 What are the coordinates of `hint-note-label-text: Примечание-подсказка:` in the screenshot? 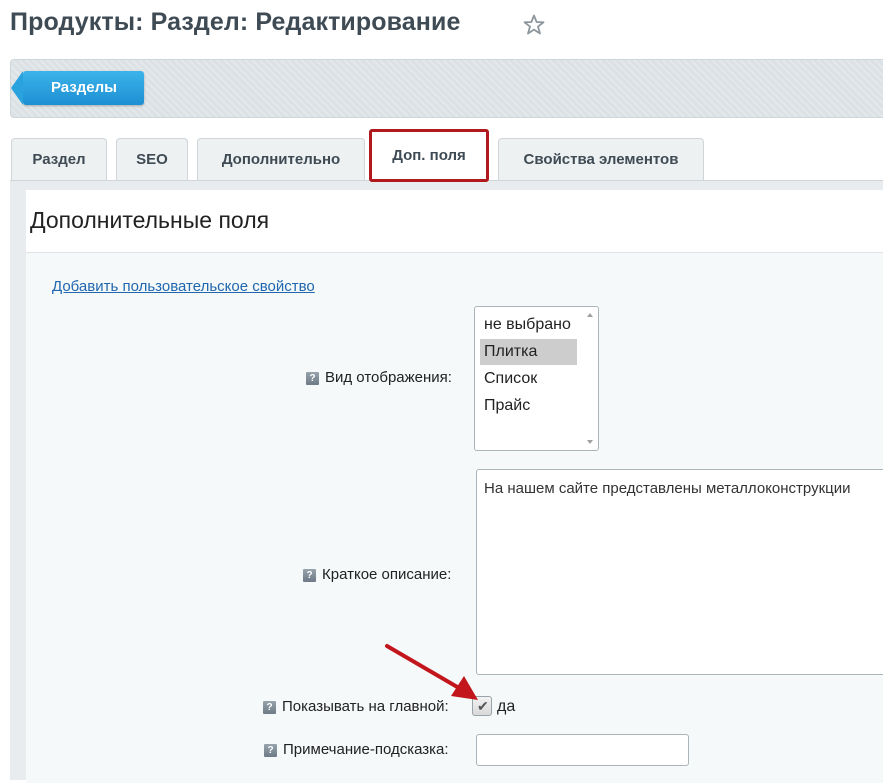 It's located at (366, 749).